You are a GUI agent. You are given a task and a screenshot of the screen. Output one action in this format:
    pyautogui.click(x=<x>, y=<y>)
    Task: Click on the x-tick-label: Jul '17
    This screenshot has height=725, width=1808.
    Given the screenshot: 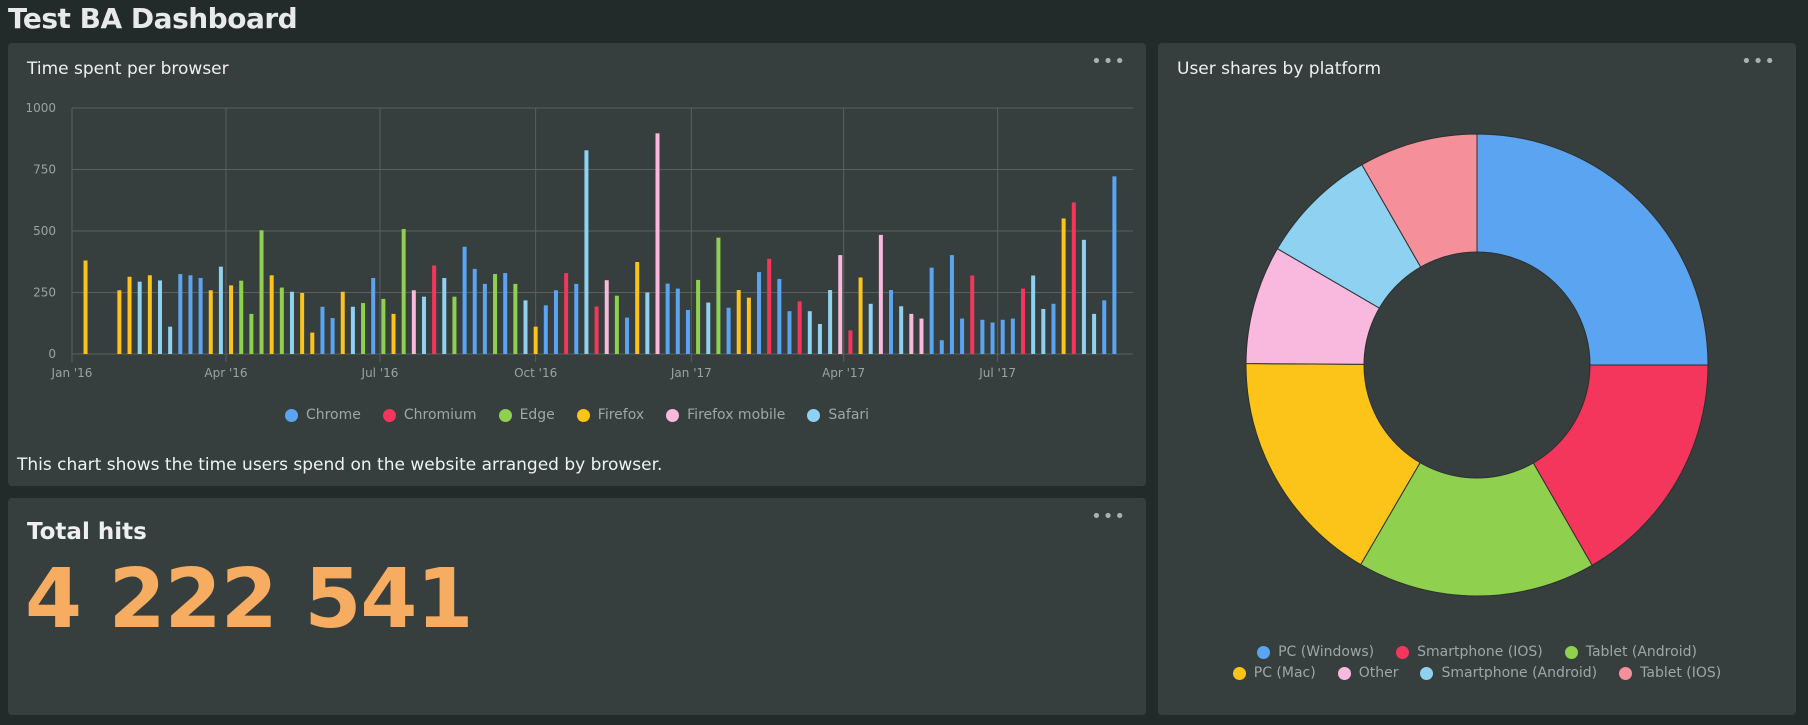 What is the action you would take?
    pyautogui.click(x=997, y=373)
    